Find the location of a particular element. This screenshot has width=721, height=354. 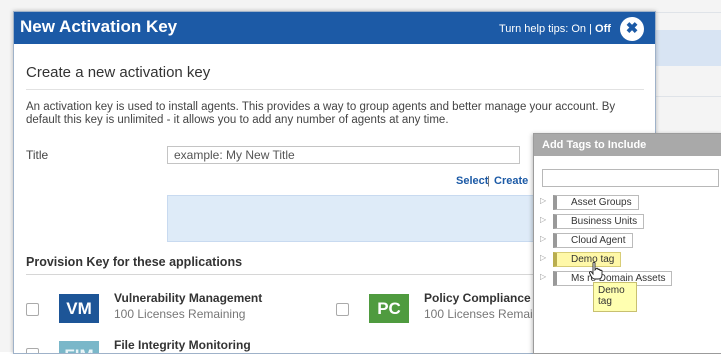

help-tips-label: Turn help tips: is located at coordinates (534, 29).